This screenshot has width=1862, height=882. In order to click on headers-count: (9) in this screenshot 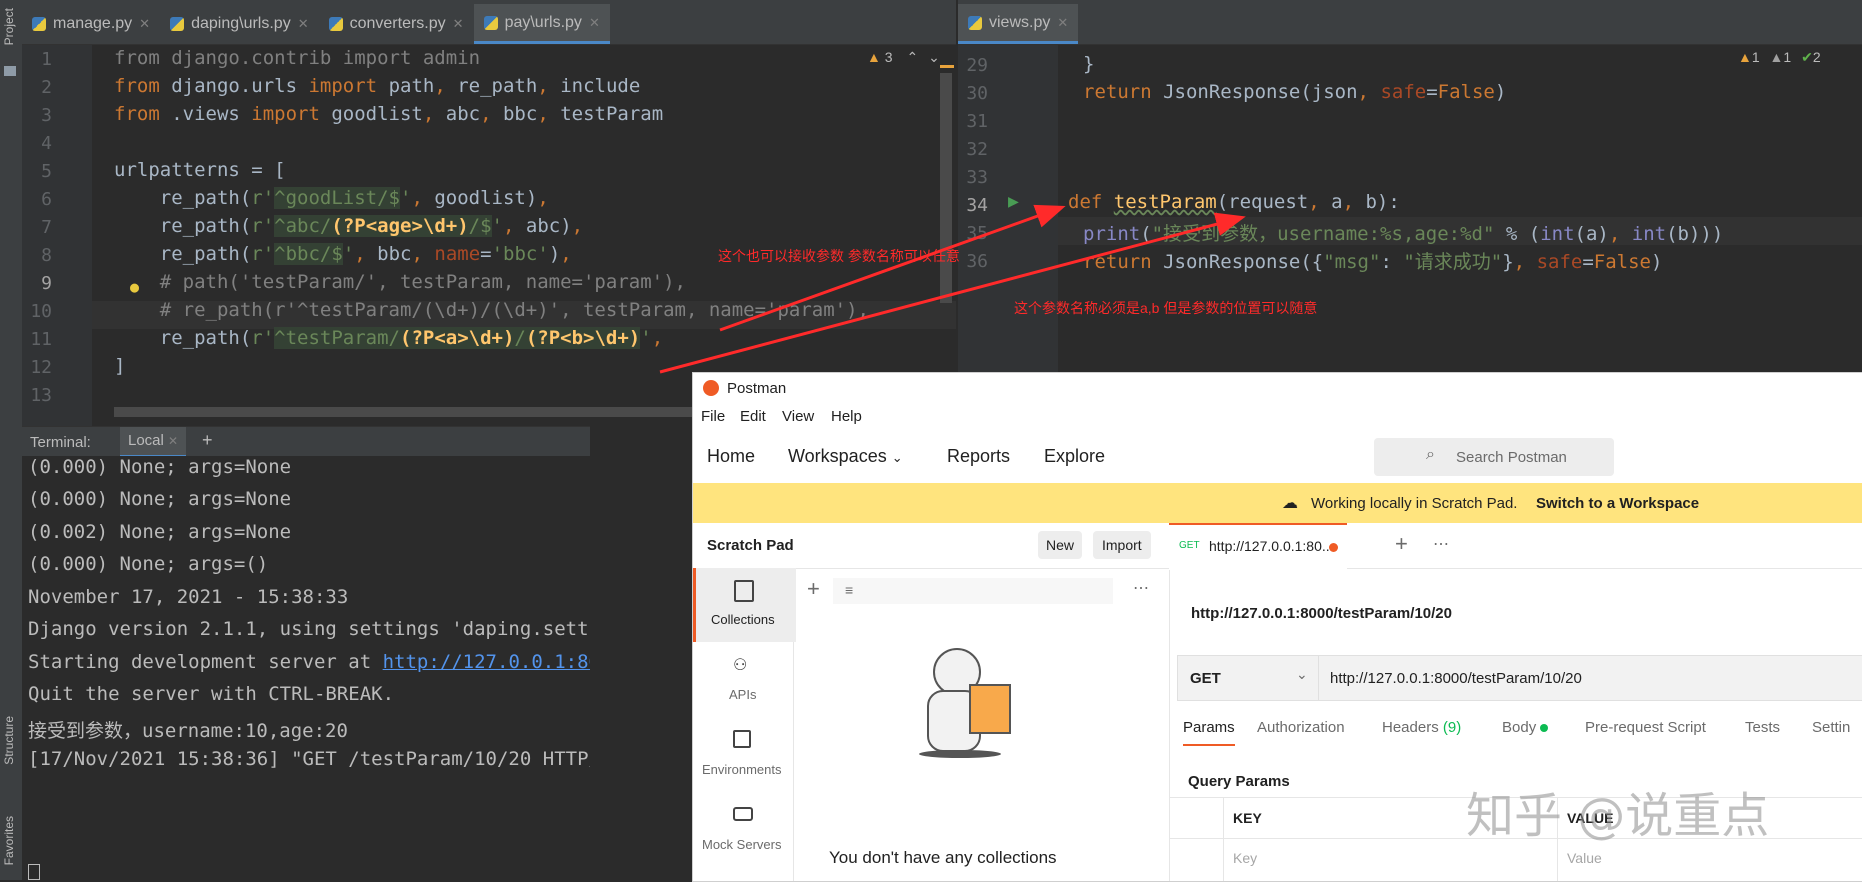, I will do `click(1452, 727)`.